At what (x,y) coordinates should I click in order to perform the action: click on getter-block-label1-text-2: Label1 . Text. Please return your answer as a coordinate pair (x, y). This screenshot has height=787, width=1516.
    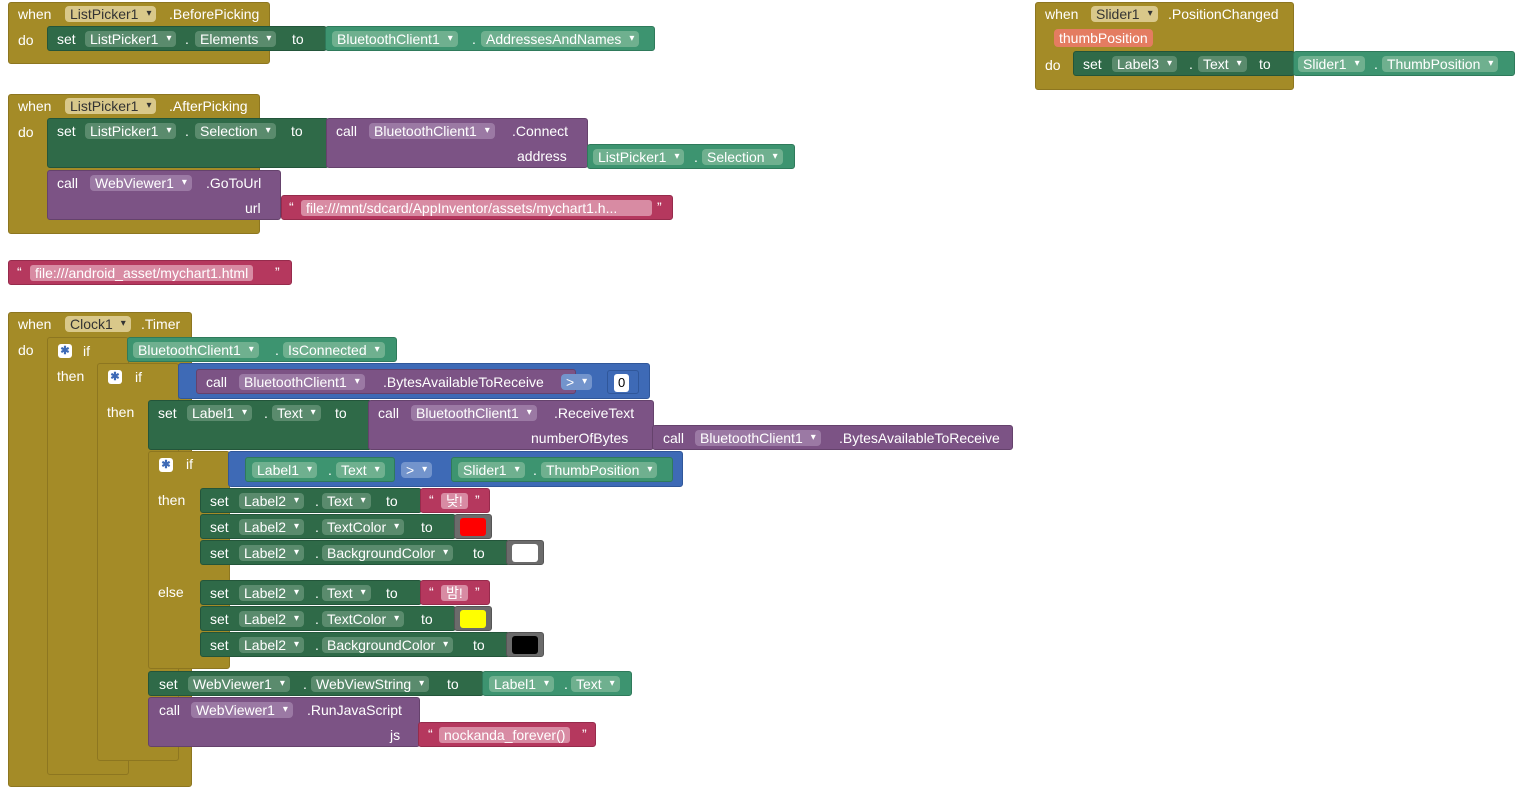
    Looking at the image, I should click on (557, 683).